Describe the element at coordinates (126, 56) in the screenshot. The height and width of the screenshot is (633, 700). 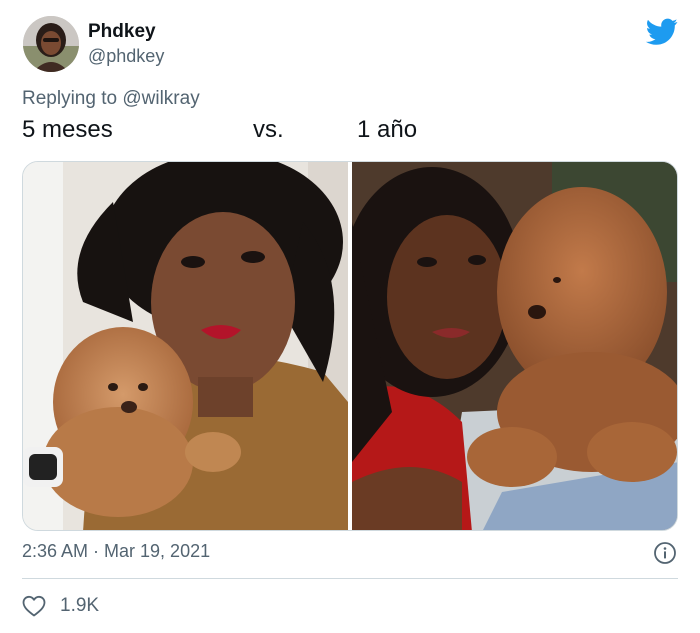
I see `user-handle: @phdkey` at that location.